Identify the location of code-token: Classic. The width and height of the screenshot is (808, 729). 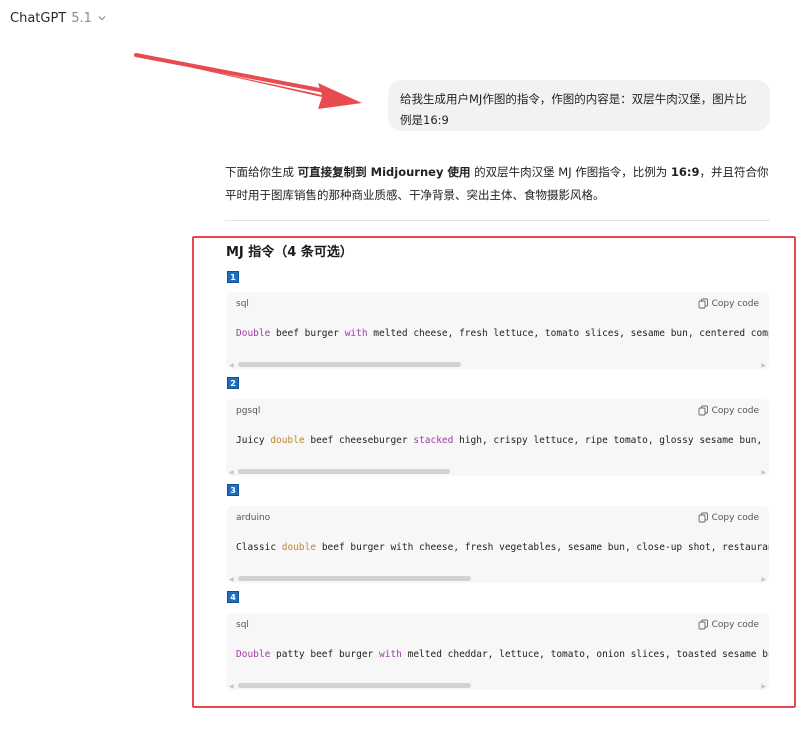
(259, 547).